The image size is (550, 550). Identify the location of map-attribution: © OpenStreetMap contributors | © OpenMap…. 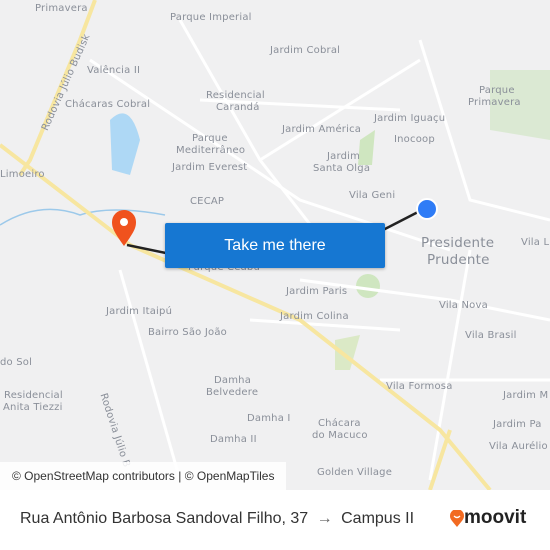
(143, 476).